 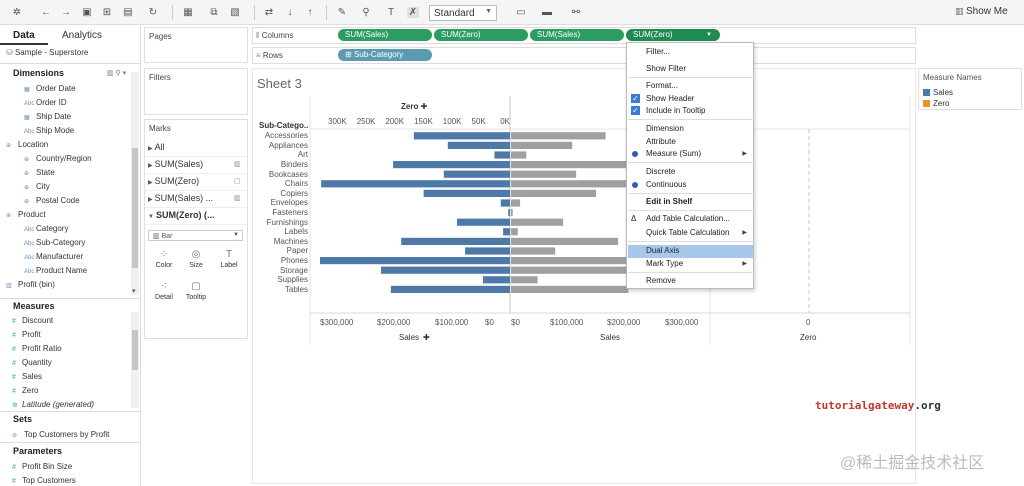 What do you see at coordinates (670, 98) in the screenshot?
I see `menu-item-show-header: Show Header` at bounding box center [670, 98].